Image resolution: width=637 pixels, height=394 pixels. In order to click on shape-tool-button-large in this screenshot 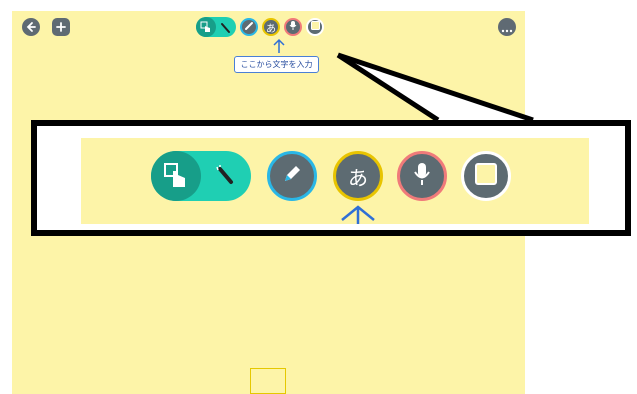, I will do `click(486, 176)`.